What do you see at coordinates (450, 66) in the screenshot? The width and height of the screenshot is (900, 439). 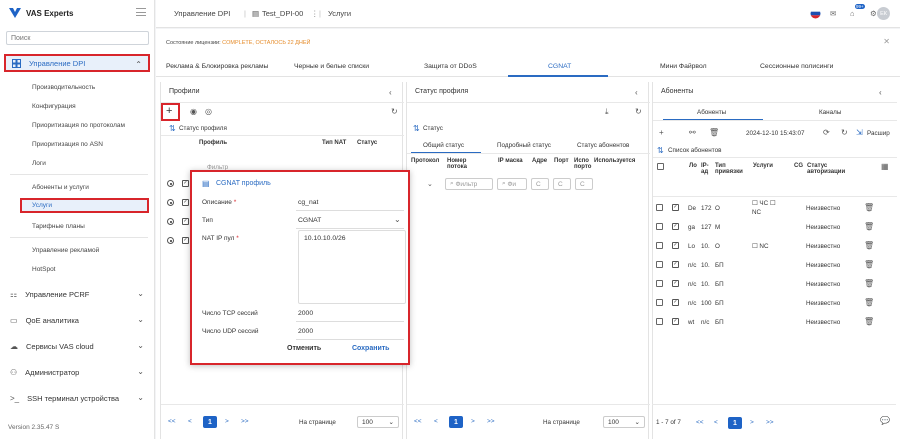 I see `tab-ddos: Защита от DDoS` at bounding box center [450, 66].